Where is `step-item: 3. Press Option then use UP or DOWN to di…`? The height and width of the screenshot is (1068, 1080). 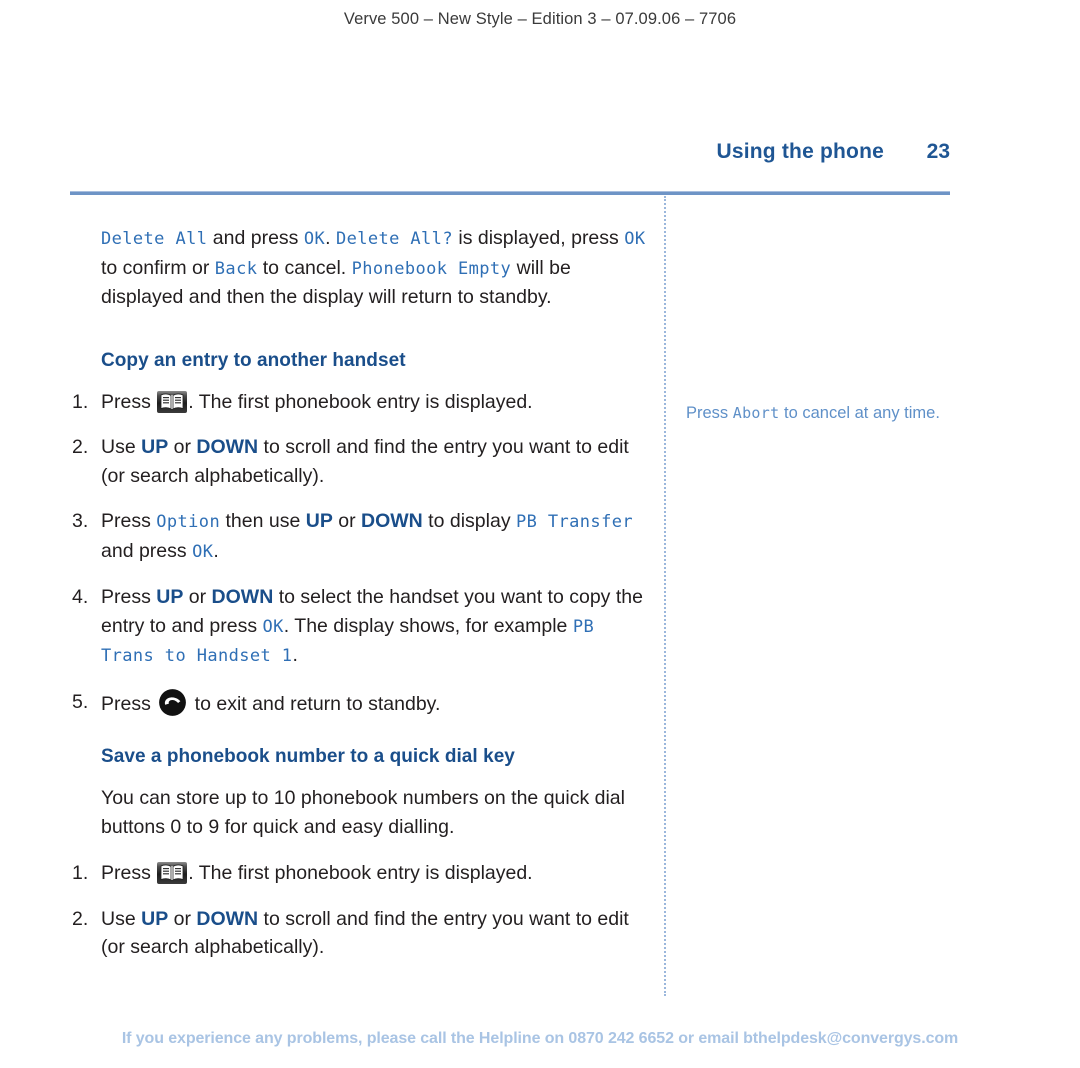
step-item: 3. Press Option then use UP or DOWN to di… is located at coordinates (360, 536).